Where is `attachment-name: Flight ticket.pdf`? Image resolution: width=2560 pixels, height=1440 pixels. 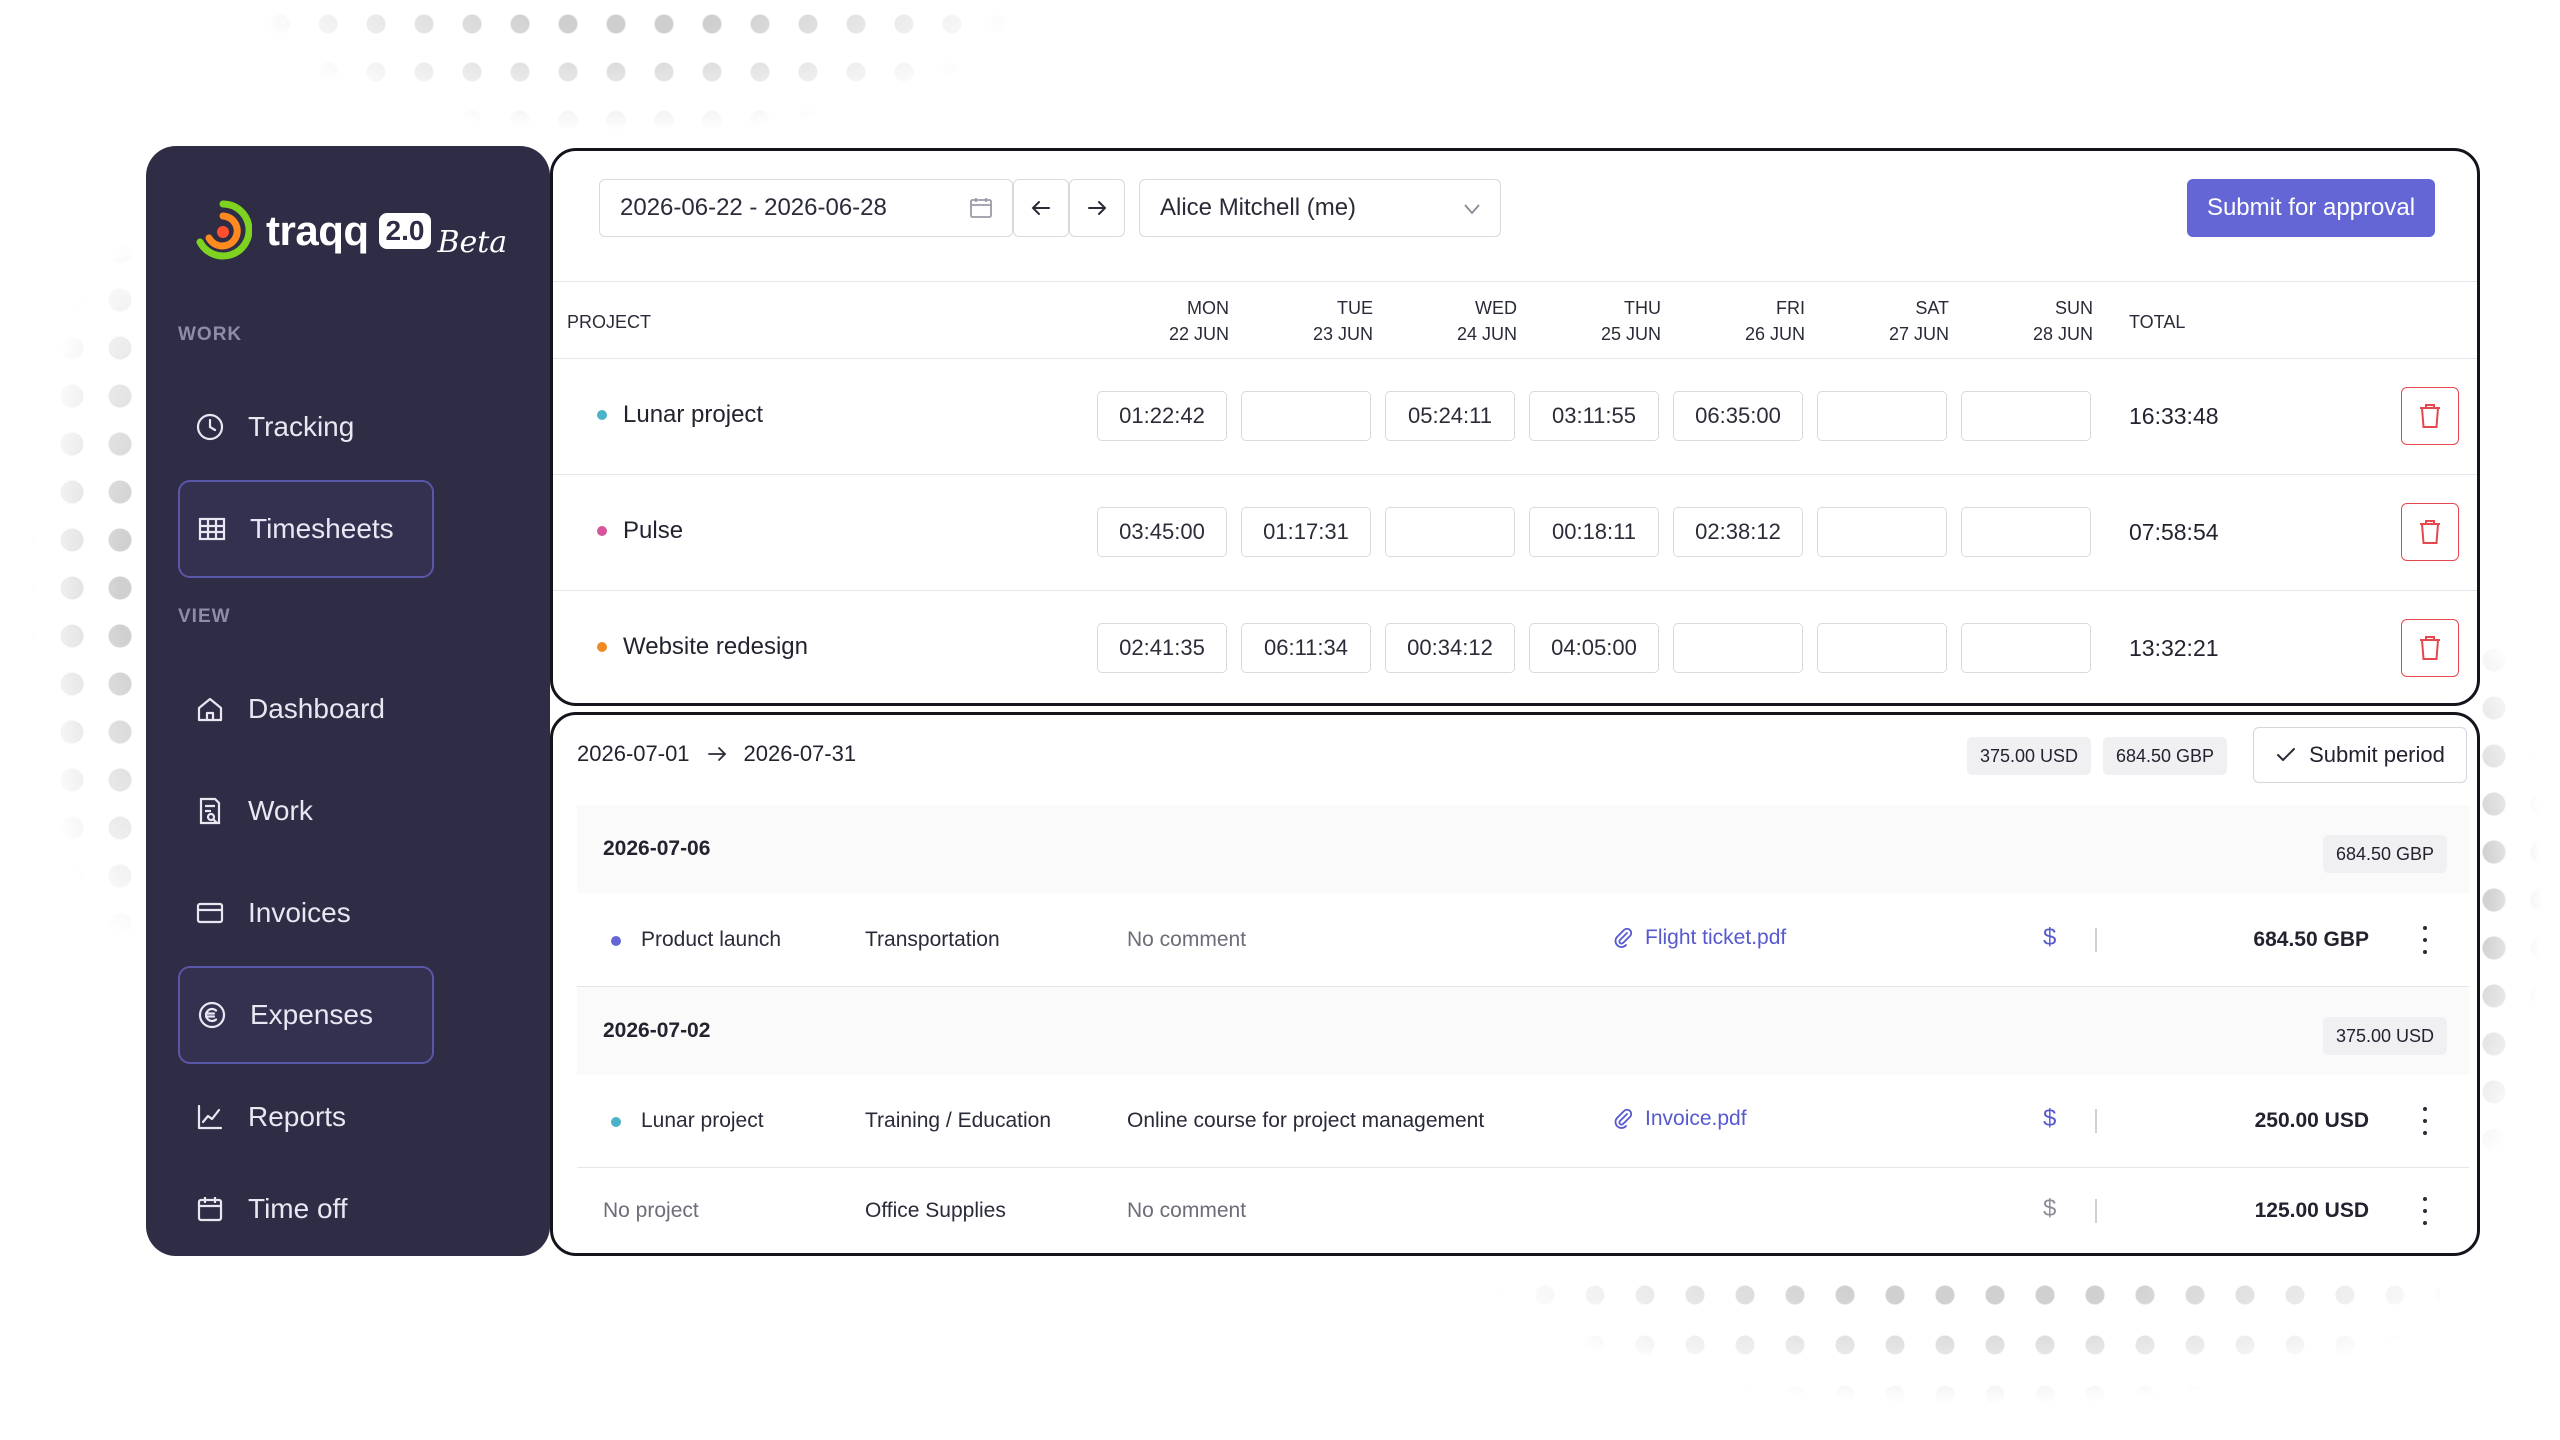 attachment-name: Flight ticket.pdf is located at coordinates (1716, 937).